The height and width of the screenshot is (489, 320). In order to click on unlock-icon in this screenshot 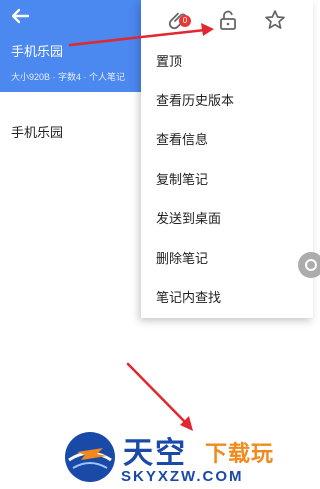, I will do `click(228, 20)`.